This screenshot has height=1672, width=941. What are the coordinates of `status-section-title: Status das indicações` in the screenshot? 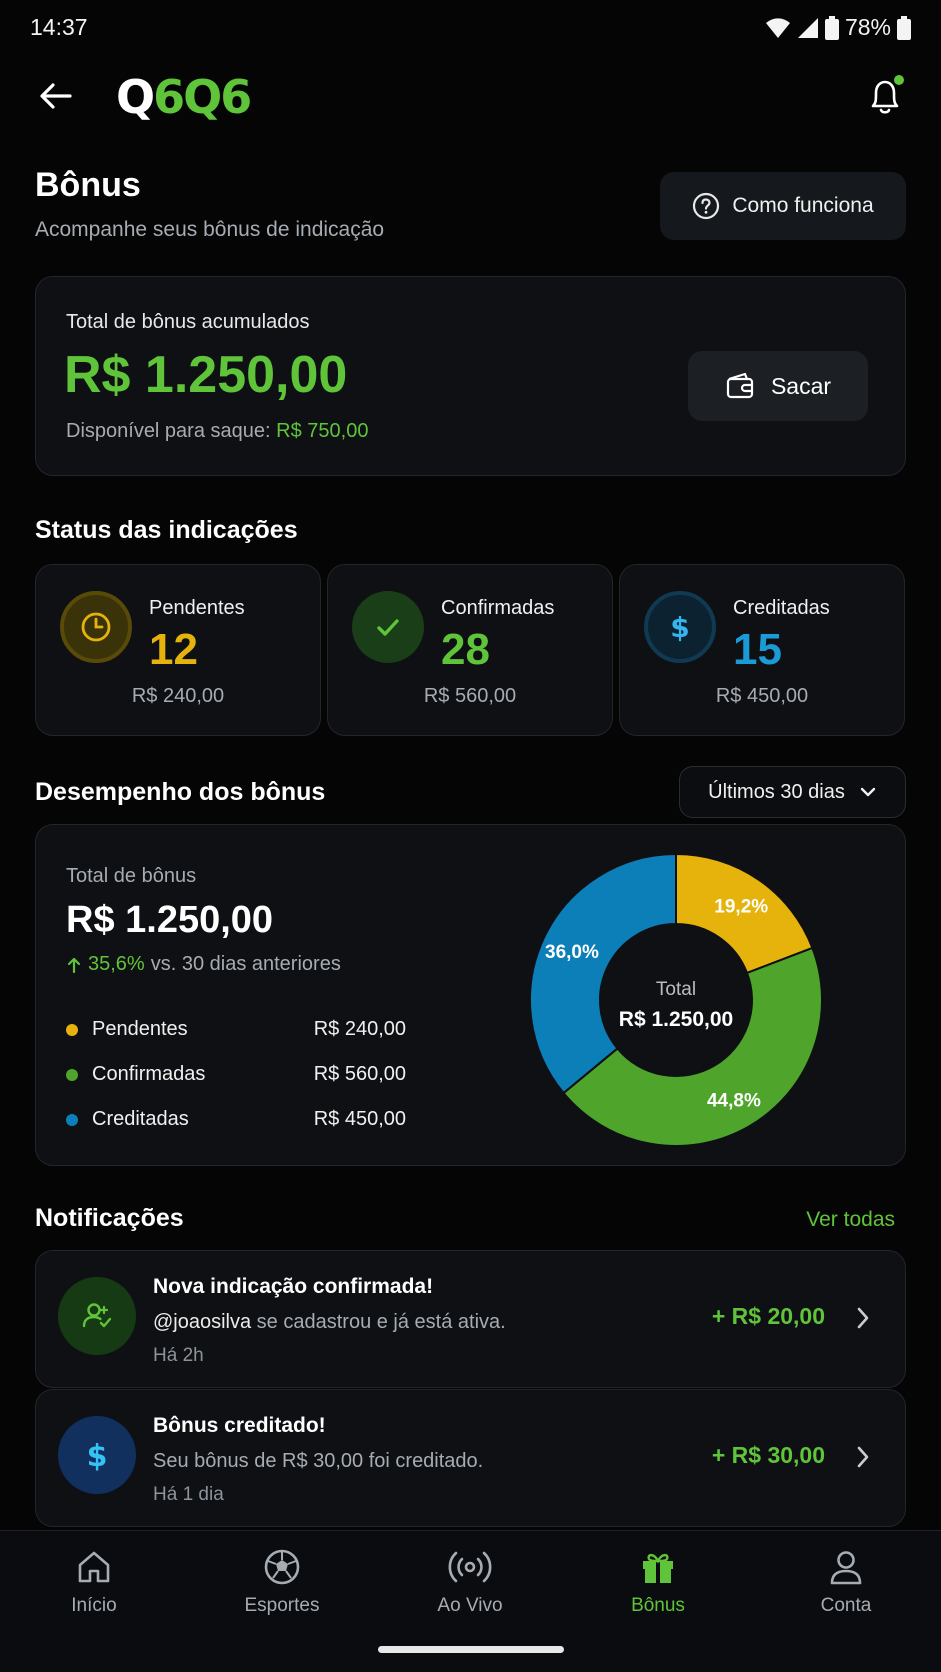 It's located at (166, 530).